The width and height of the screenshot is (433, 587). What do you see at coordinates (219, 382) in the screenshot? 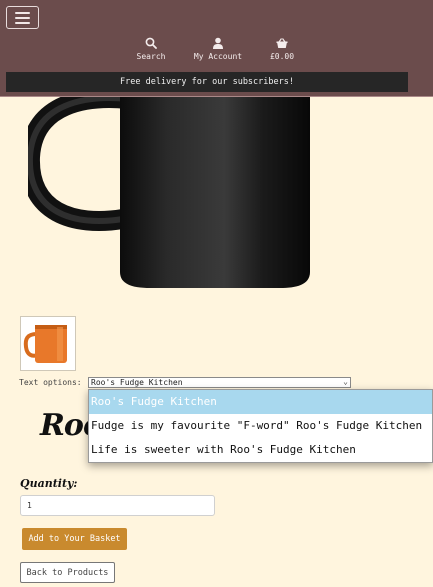
I see `text-options-select: Roo's Fudge Kitchen ⌄` at bounding box center [219, 382].